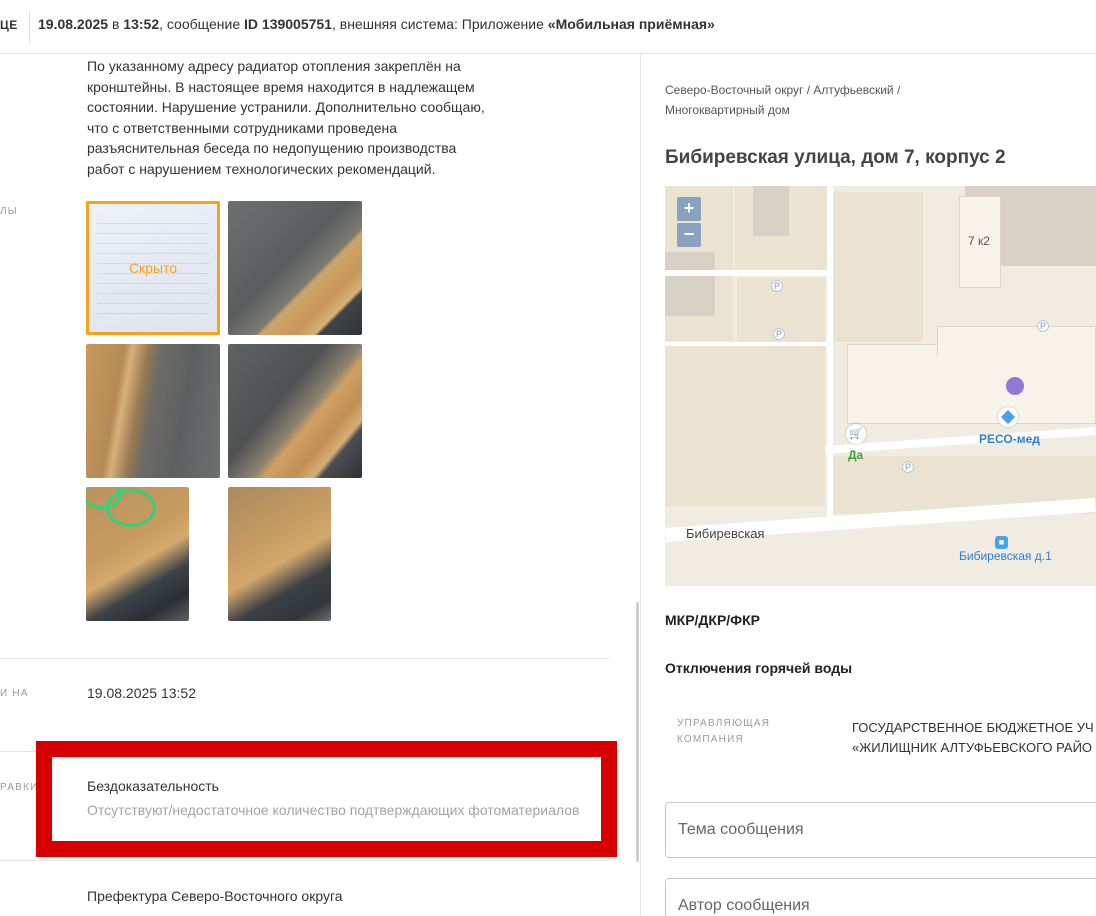  What do you see at coordinates (725, 533) in the screenshot?
I see `street-label: Бибиревская` at bounding box center [725, 533].